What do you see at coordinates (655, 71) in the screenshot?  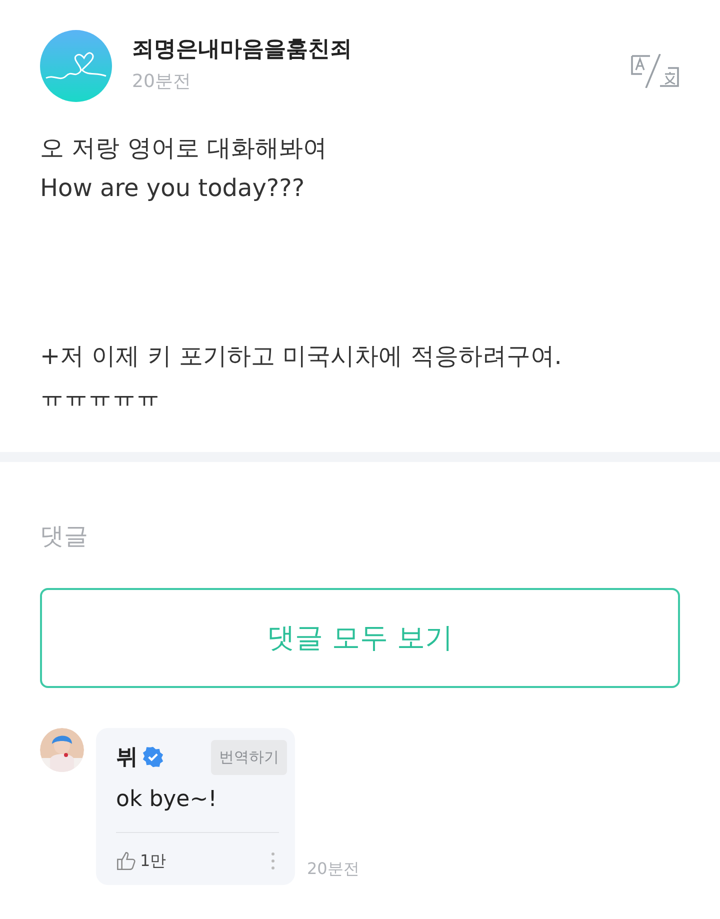 I see `translate-icon` at bounding box center [655, 71].